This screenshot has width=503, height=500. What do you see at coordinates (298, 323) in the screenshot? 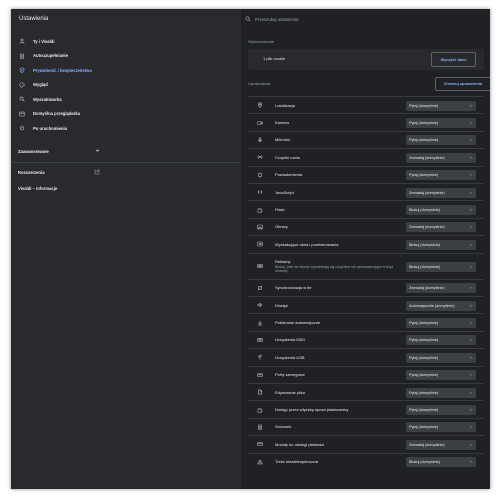
I see `permission-name: Pobieranie automatyczne` at bounding box center [298, 323].